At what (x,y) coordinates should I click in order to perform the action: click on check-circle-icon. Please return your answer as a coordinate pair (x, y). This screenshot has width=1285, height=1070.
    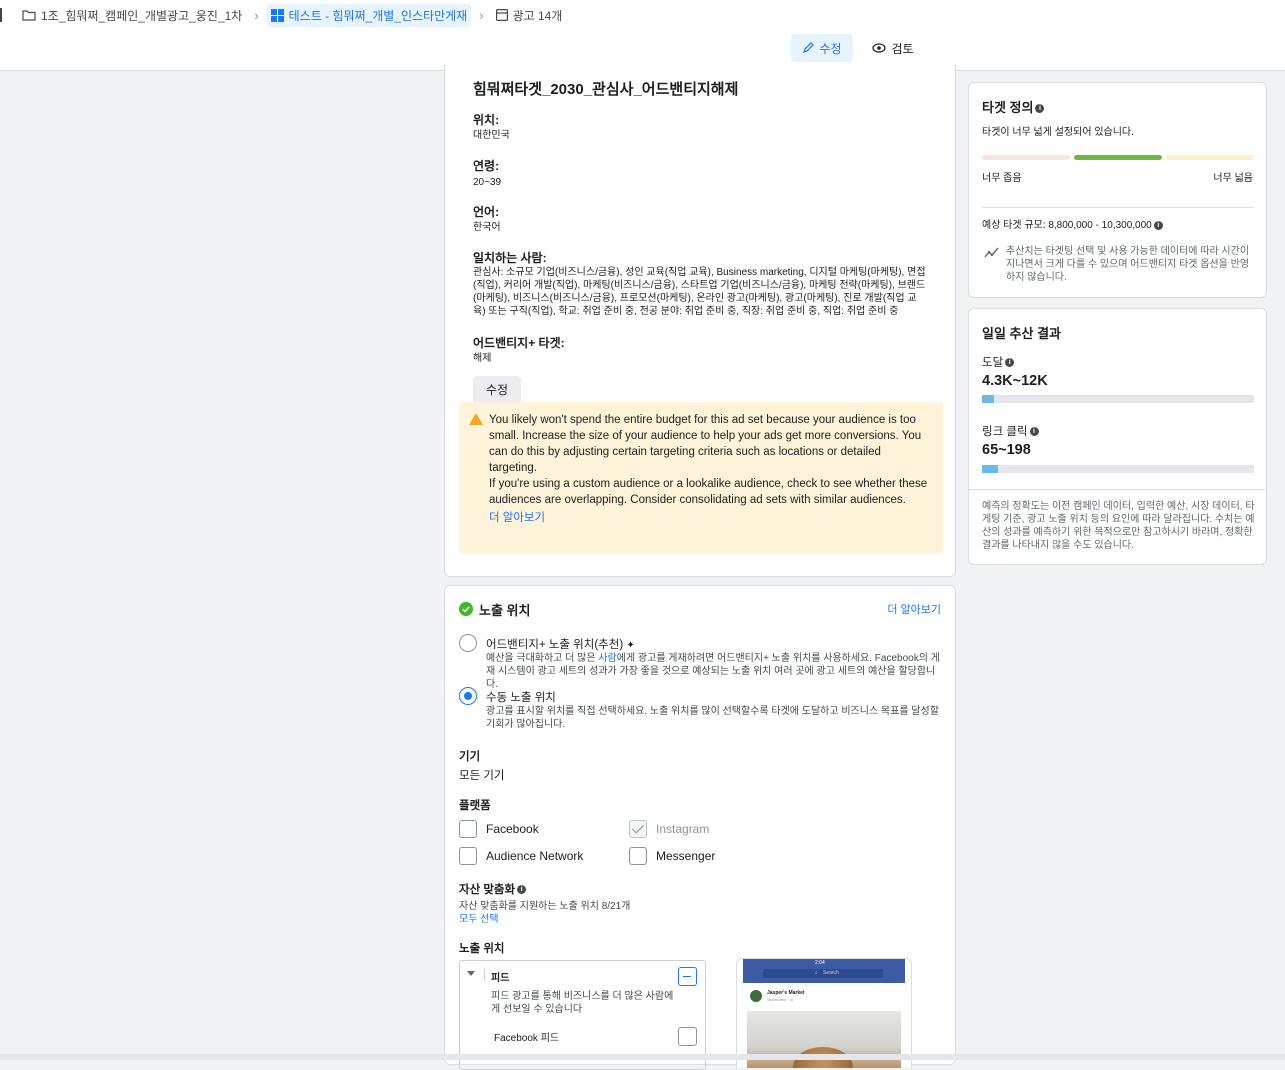
    Looking at the image, I should click on (466, 609).